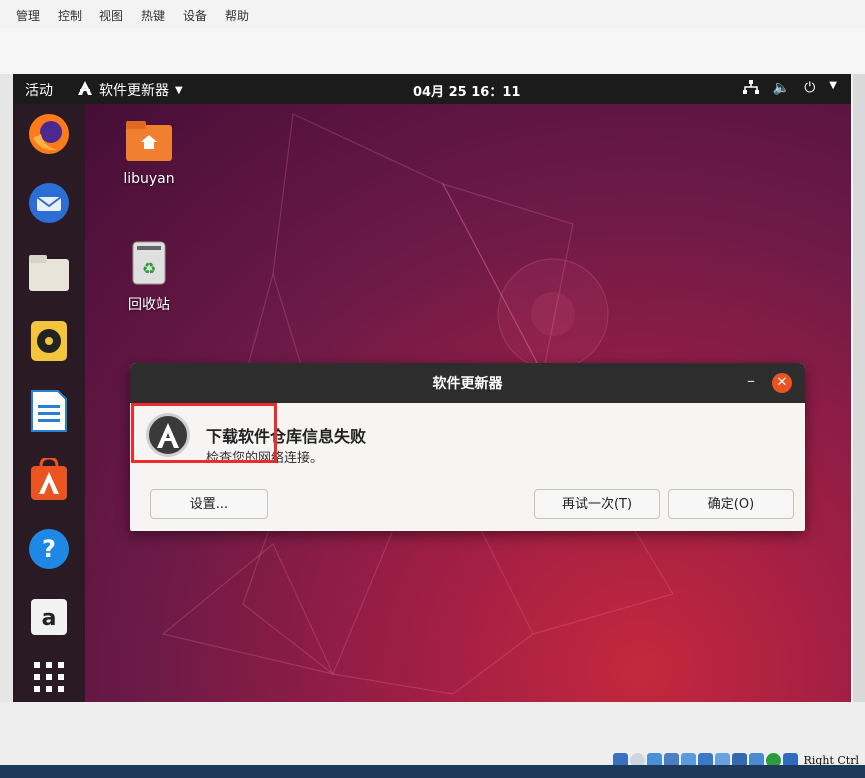 The image size is (865, 778). I want to click on software-center-icon, so click(49, 480).